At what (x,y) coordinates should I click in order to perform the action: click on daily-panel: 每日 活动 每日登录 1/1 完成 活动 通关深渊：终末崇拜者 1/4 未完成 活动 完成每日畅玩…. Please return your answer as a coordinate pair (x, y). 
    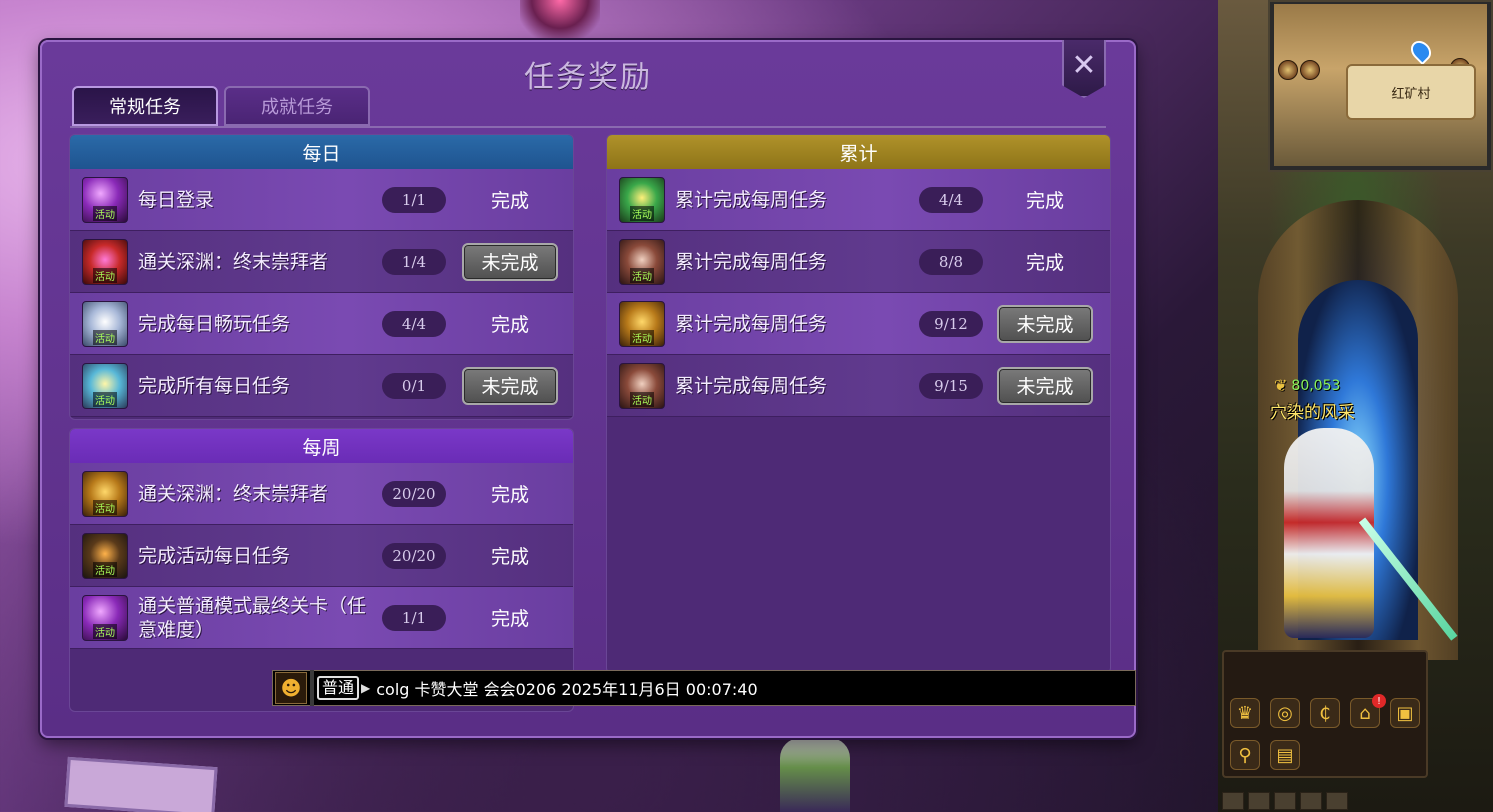
    Looking at the image, I should click on (321, 277).